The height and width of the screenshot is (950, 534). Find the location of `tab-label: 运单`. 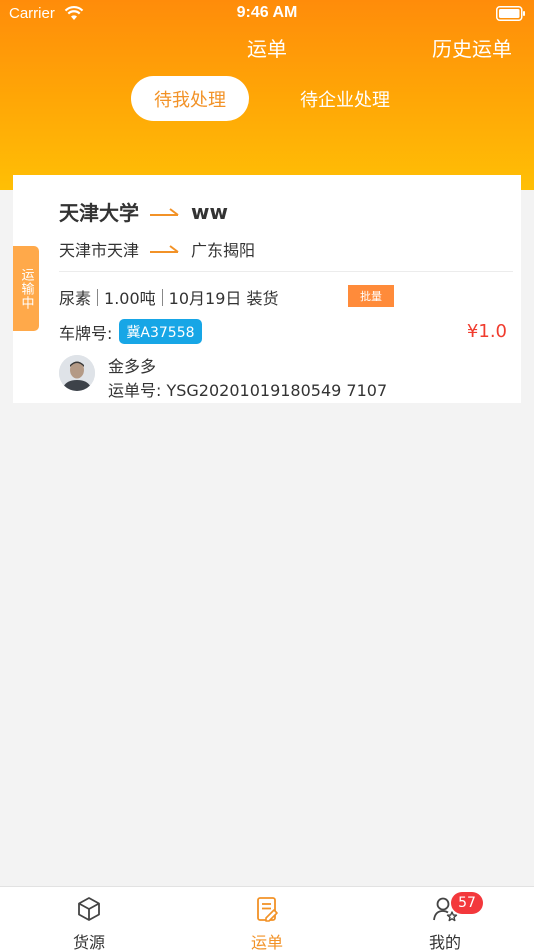

tab-label: 运单 is located at coordinates (266, 941).